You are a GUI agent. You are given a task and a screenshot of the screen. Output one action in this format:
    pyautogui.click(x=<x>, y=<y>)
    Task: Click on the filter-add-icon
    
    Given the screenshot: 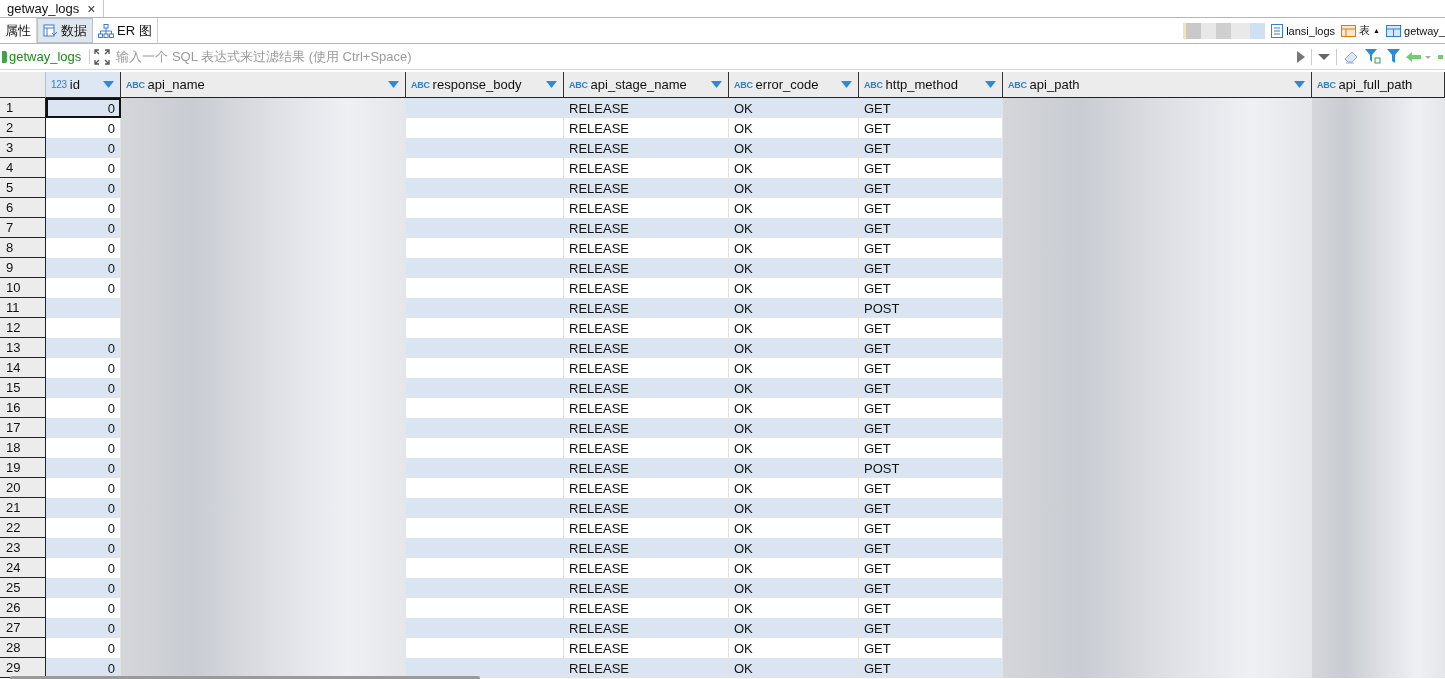 What is the action you would take?
    pyautogui.click(x=1373, y=56)
    